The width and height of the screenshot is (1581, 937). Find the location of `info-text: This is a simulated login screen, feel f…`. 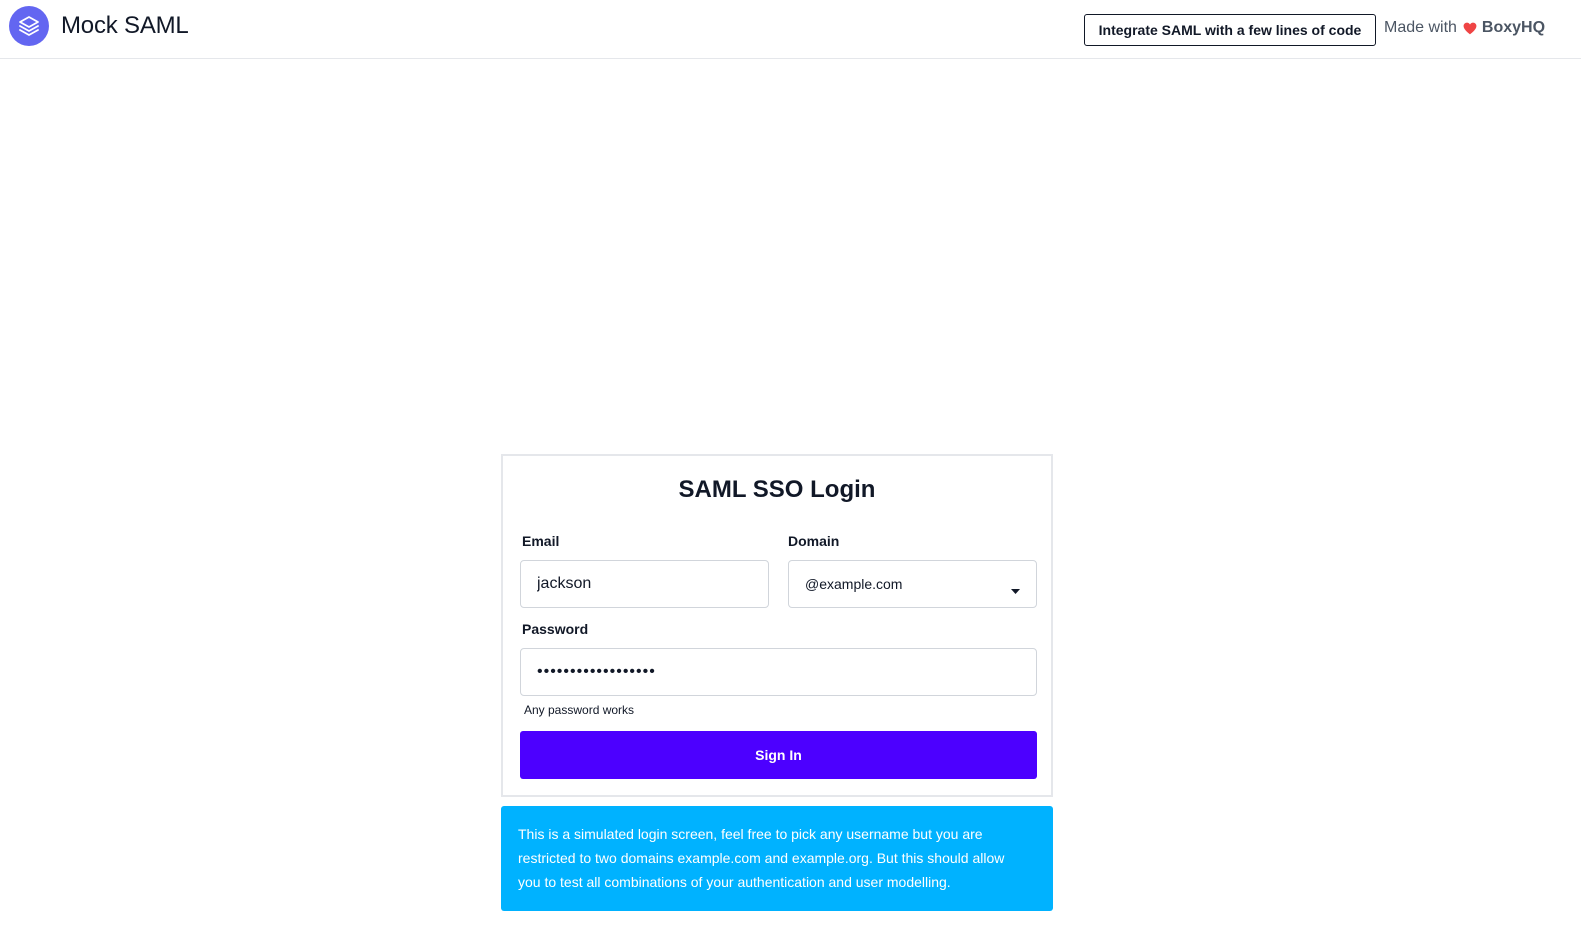

info-text: This is a simulated login screen, feel f… is located at coordinates (761, 858).